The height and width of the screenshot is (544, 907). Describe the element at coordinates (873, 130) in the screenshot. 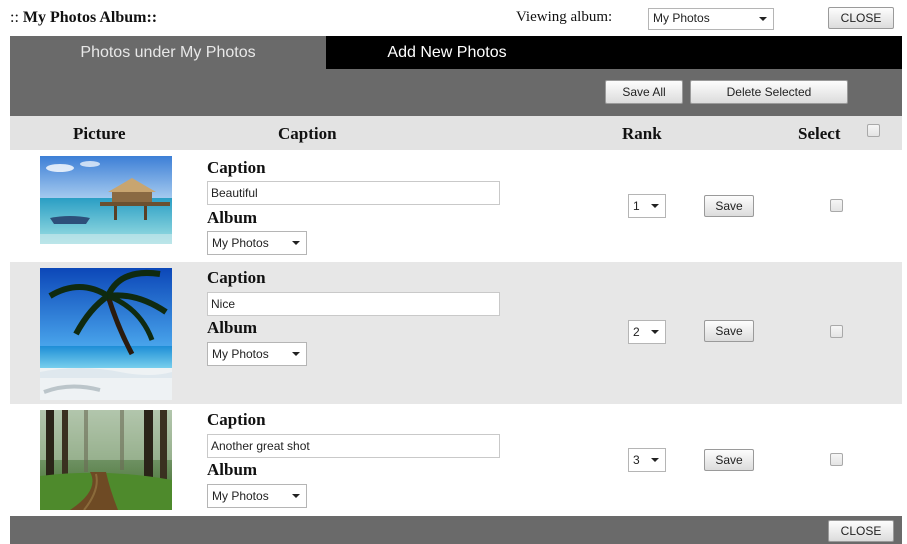

I see `select-all-checkbox` at that location.